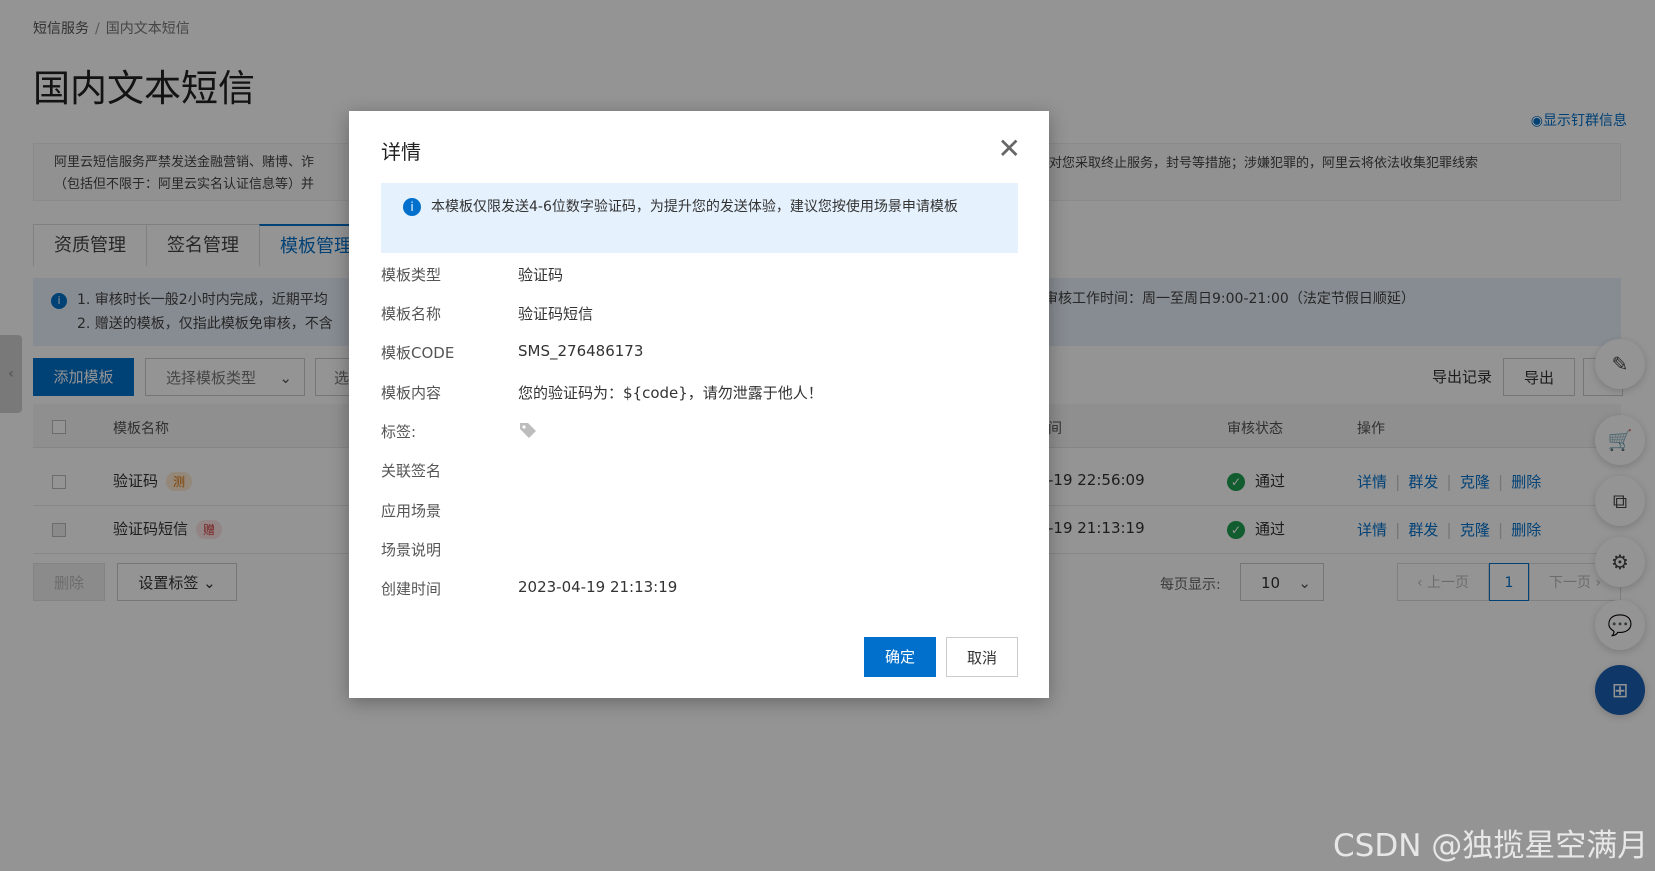 The image size is (1655, 871). I want to click on field-label: 应用场景, so click(411, 511).